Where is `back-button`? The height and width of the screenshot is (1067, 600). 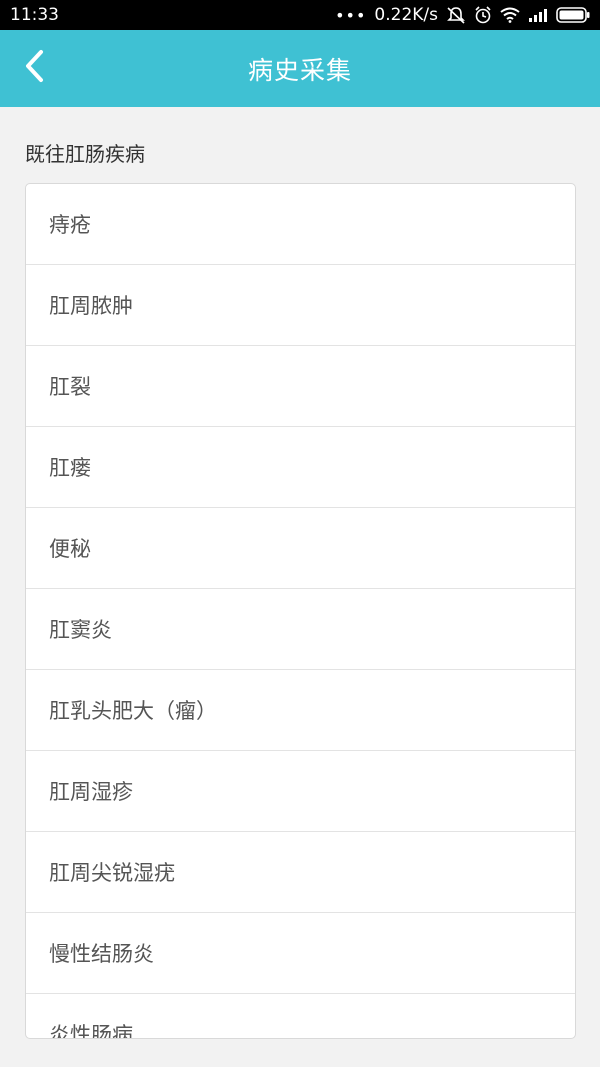 back-button is located at coordinates (34, 68).